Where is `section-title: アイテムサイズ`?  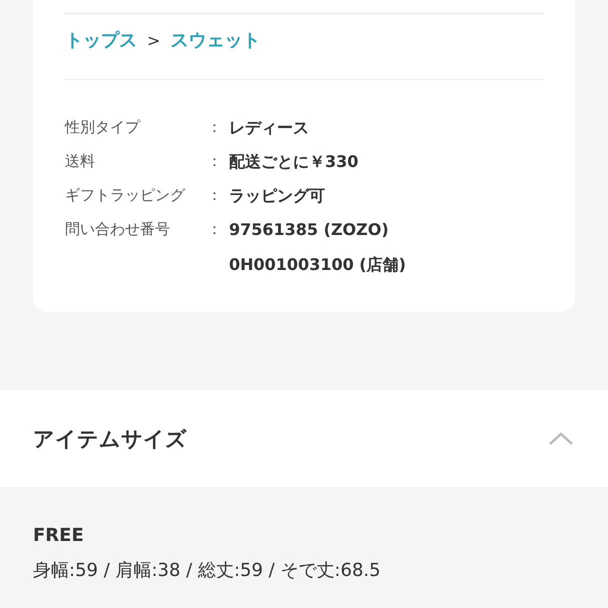 section-title: アイテムサイズ is located at coordinates (110, 439).